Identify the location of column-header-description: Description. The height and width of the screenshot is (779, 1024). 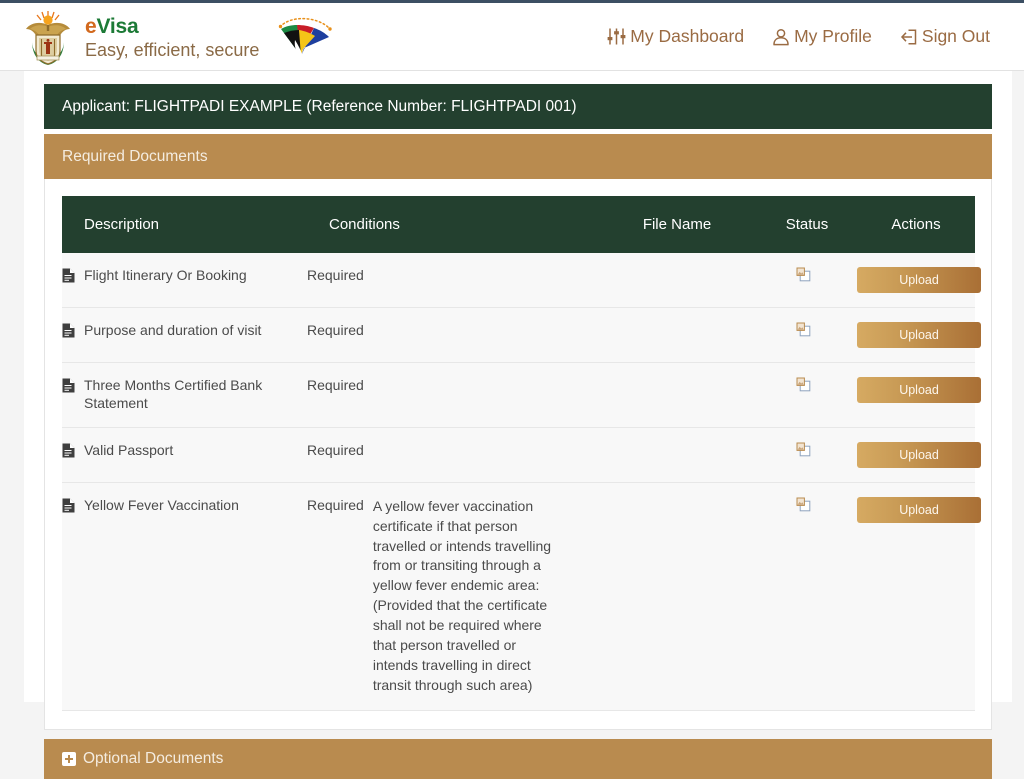
(184, 224).